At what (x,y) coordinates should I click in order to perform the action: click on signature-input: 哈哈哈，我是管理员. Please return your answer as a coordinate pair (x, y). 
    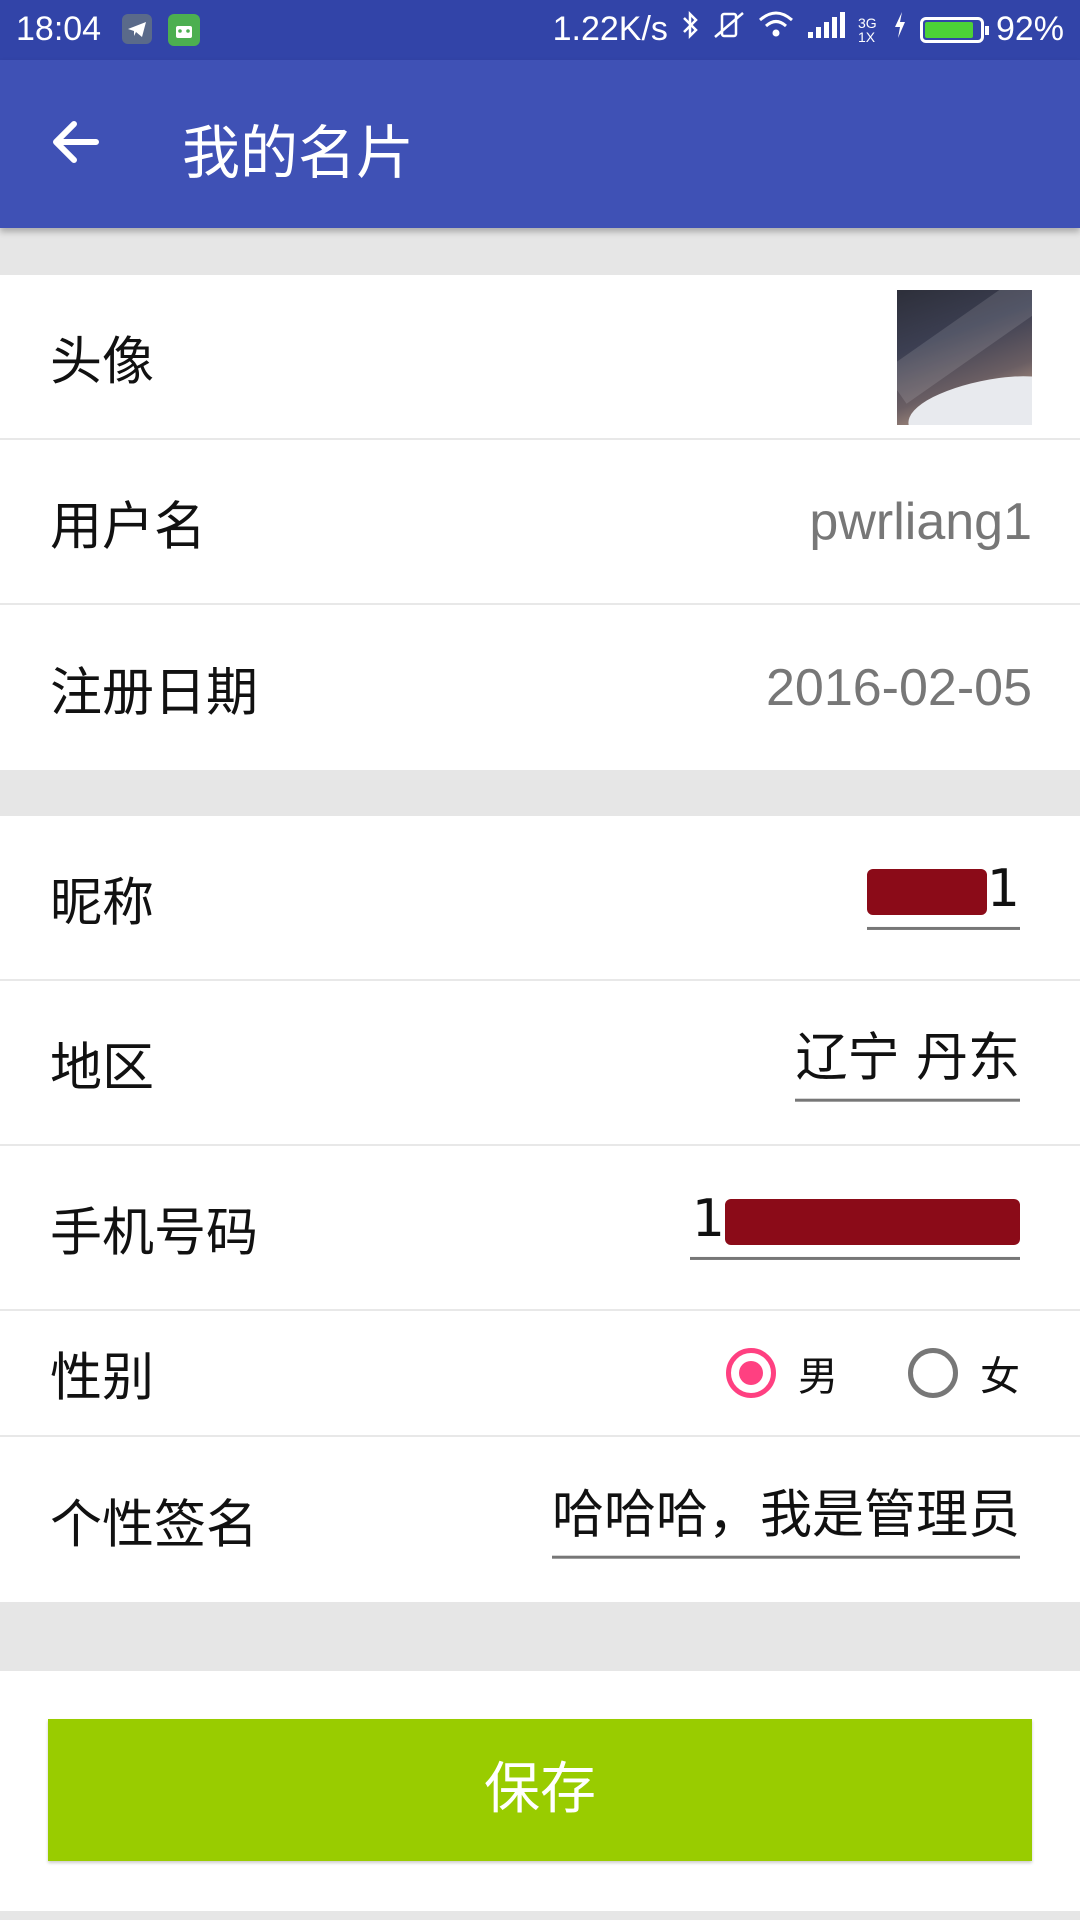
    Looking at the image, I should click on (785, 1515).